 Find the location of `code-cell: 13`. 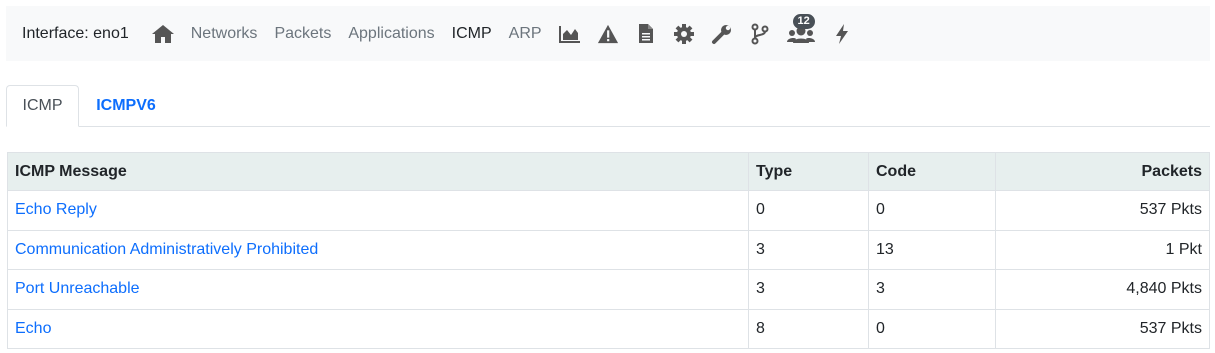

code-cell: 13 is located at coordinates (932, 249).